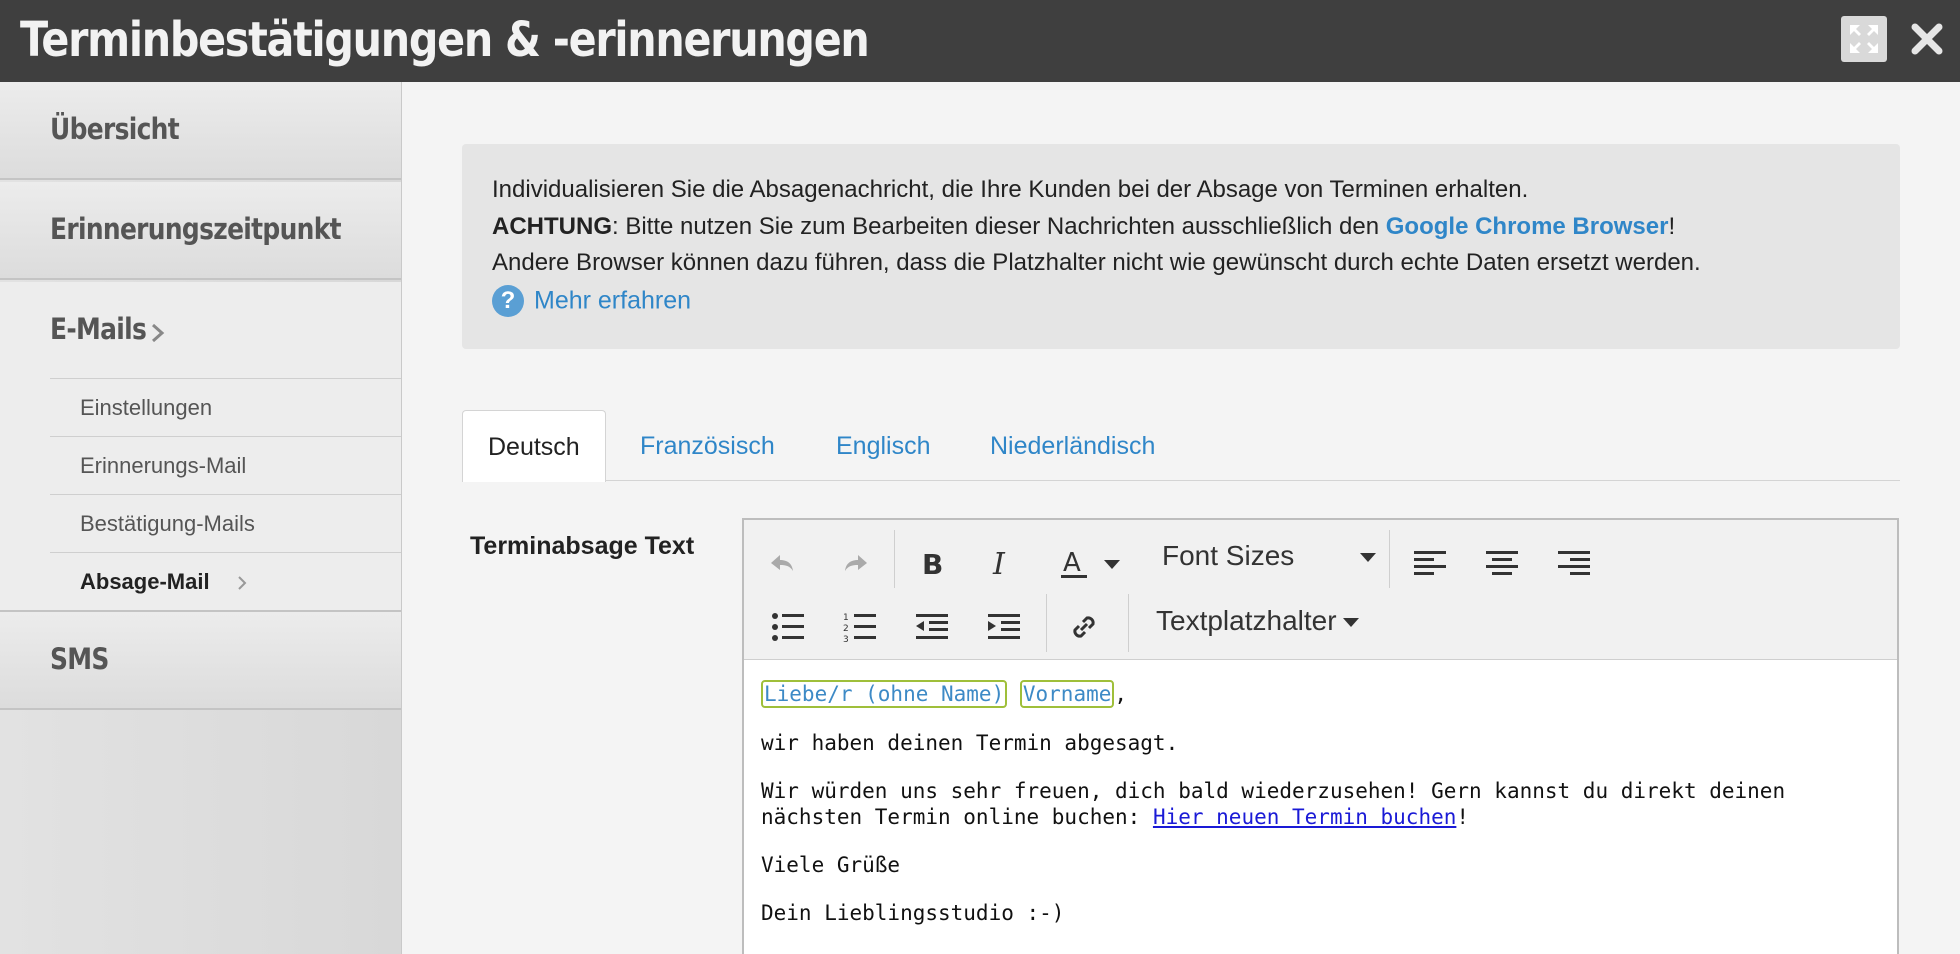 Image resolution: width=1960 pixels, height=954 pixels. Describe the element at coordinates (1672, 226) in the screenshot. I see `info-text-end: !` at that location.